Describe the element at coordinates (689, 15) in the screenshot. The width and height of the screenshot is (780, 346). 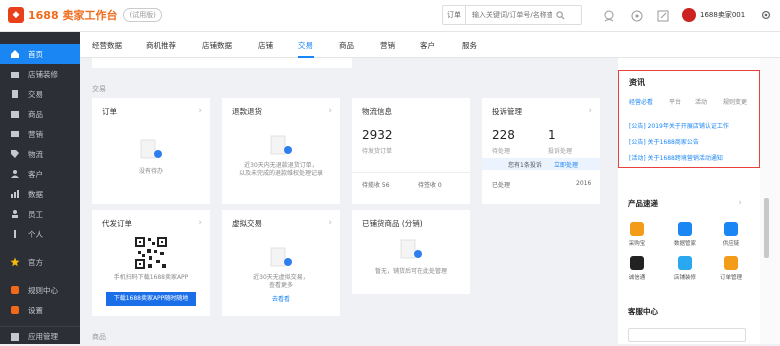
I see `avatar` at that location.